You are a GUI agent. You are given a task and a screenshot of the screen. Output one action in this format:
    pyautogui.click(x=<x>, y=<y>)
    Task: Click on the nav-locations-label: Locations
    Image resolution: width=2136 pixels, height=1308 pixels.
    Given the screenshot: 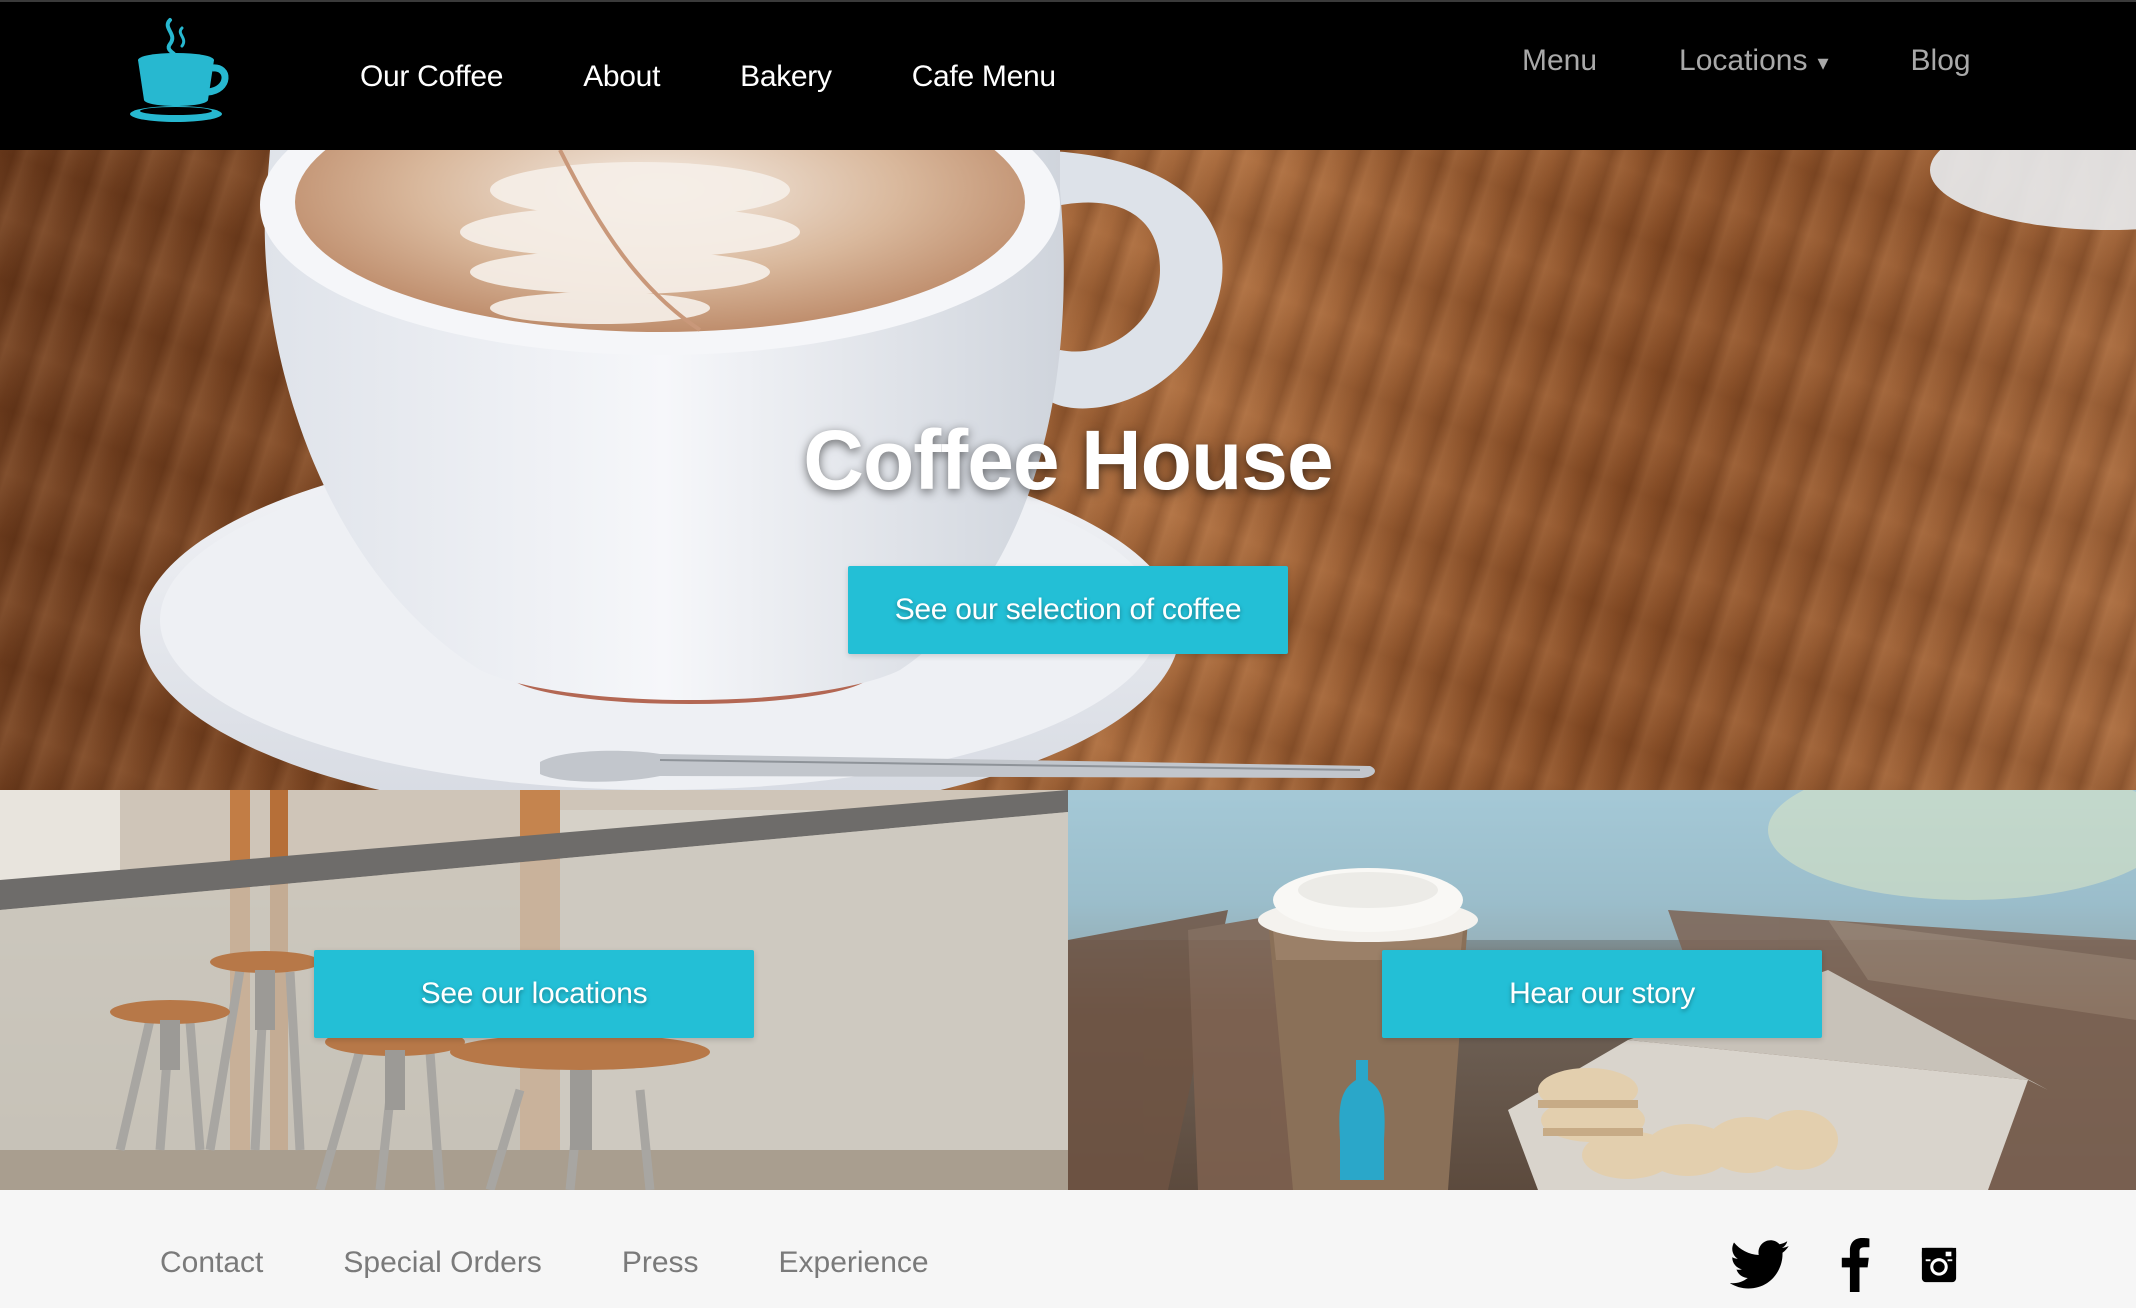 What is the action you would take?
    pyautogui.click(x=1743, y=60)
    